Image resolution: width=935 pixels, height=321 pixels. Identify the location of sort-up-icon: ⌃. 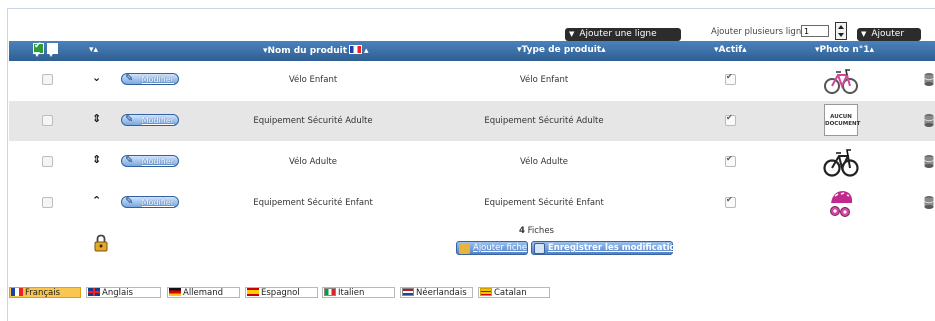
(96, 200).